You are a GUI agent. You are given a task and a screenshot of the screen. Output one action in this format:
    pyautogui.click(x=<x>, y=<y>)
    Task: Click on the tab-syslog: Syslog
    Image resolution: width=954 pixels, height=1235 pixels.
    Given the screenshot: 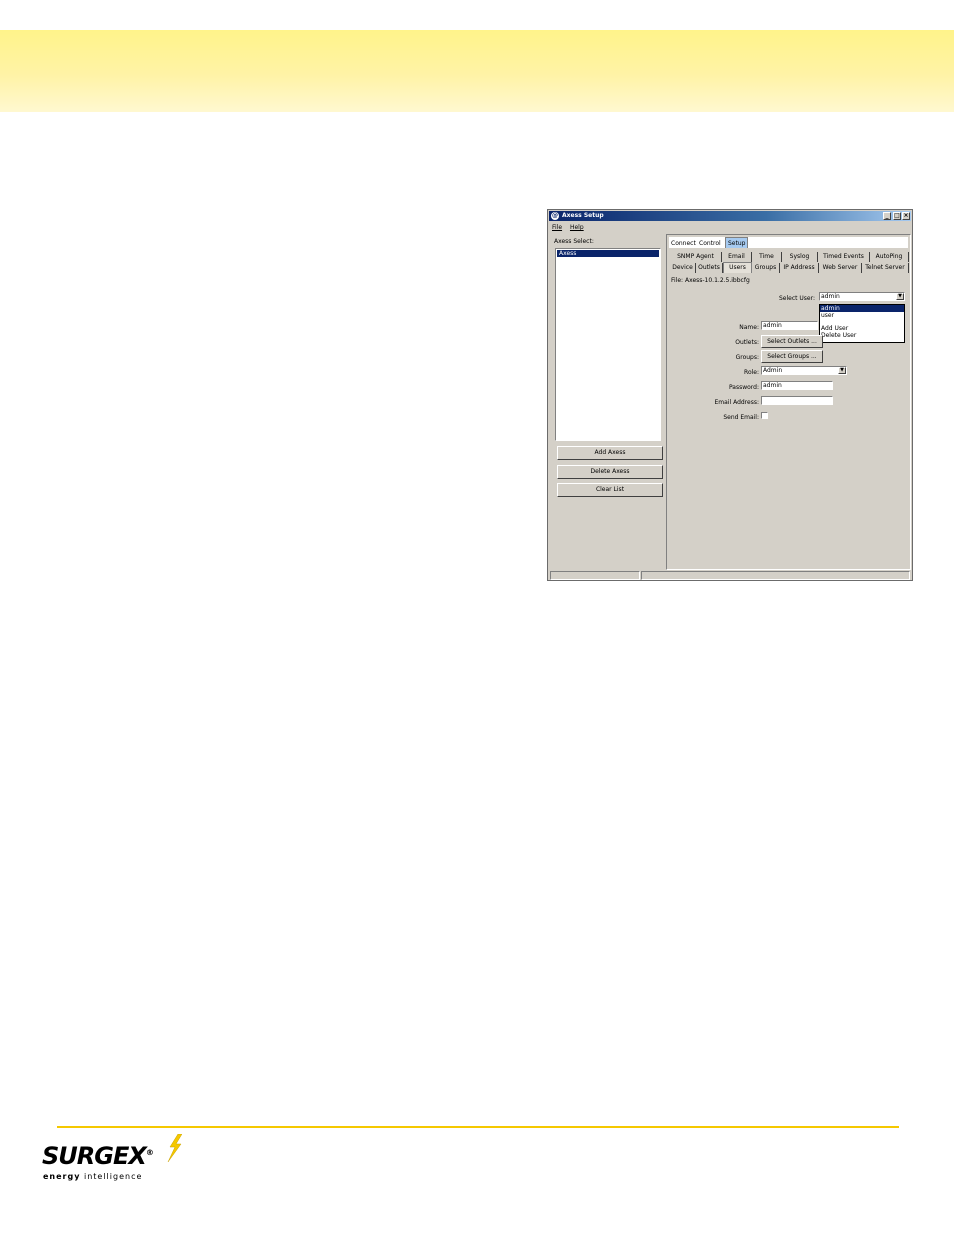 What is the action you would take?
    pyautogui.click(x=800, y=257)
    